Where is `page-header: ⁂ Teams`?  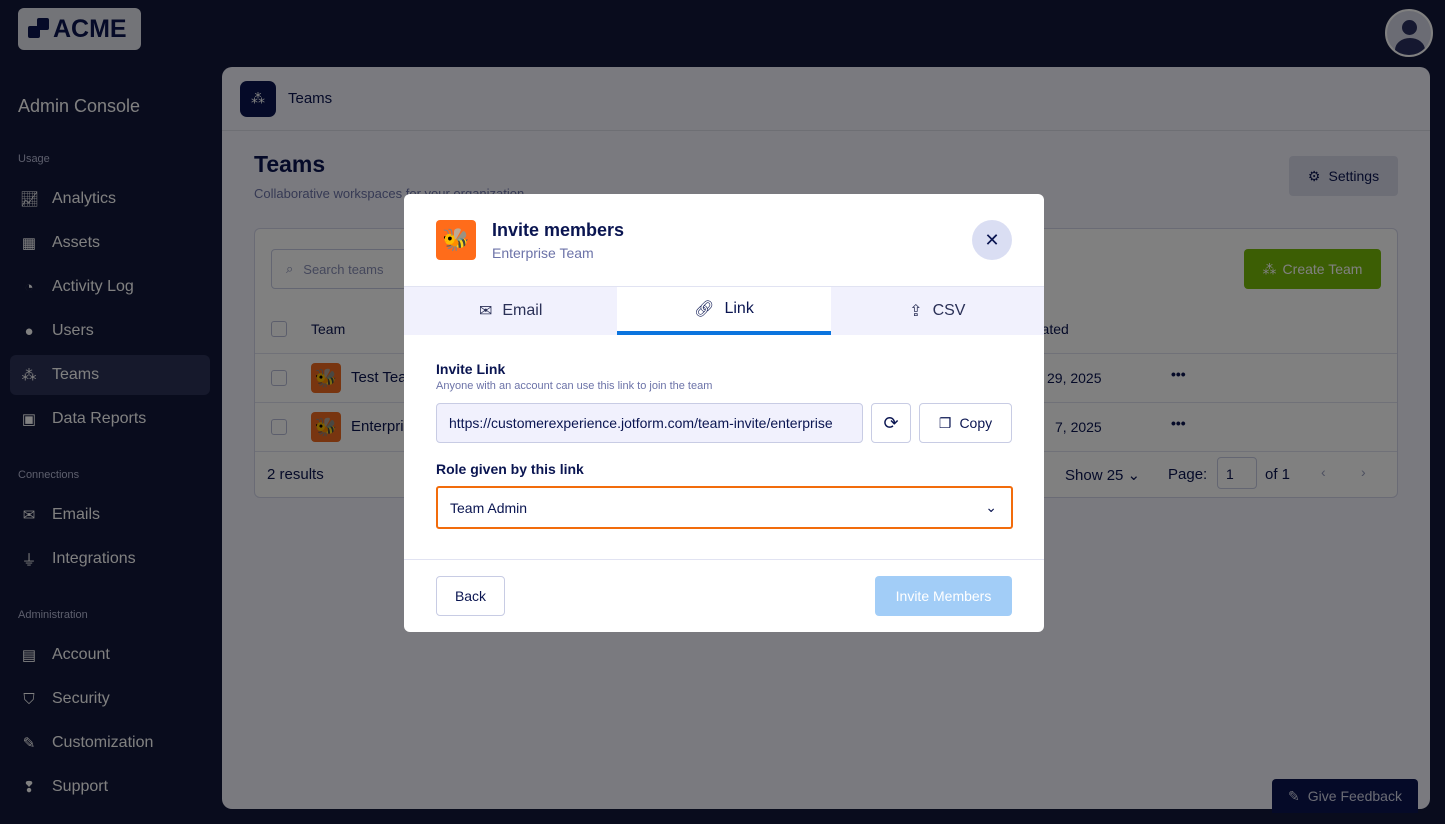
page-header: ⁂ Teams is located at coordinates (826, 99).